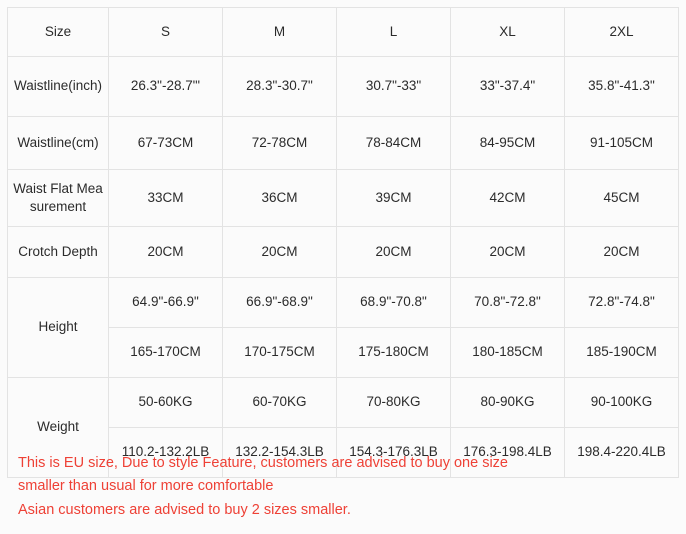 This screenshot has width=686, height=534. I want to click on cell-waistline-cm-l: 78-84CM, so click(393, 143).